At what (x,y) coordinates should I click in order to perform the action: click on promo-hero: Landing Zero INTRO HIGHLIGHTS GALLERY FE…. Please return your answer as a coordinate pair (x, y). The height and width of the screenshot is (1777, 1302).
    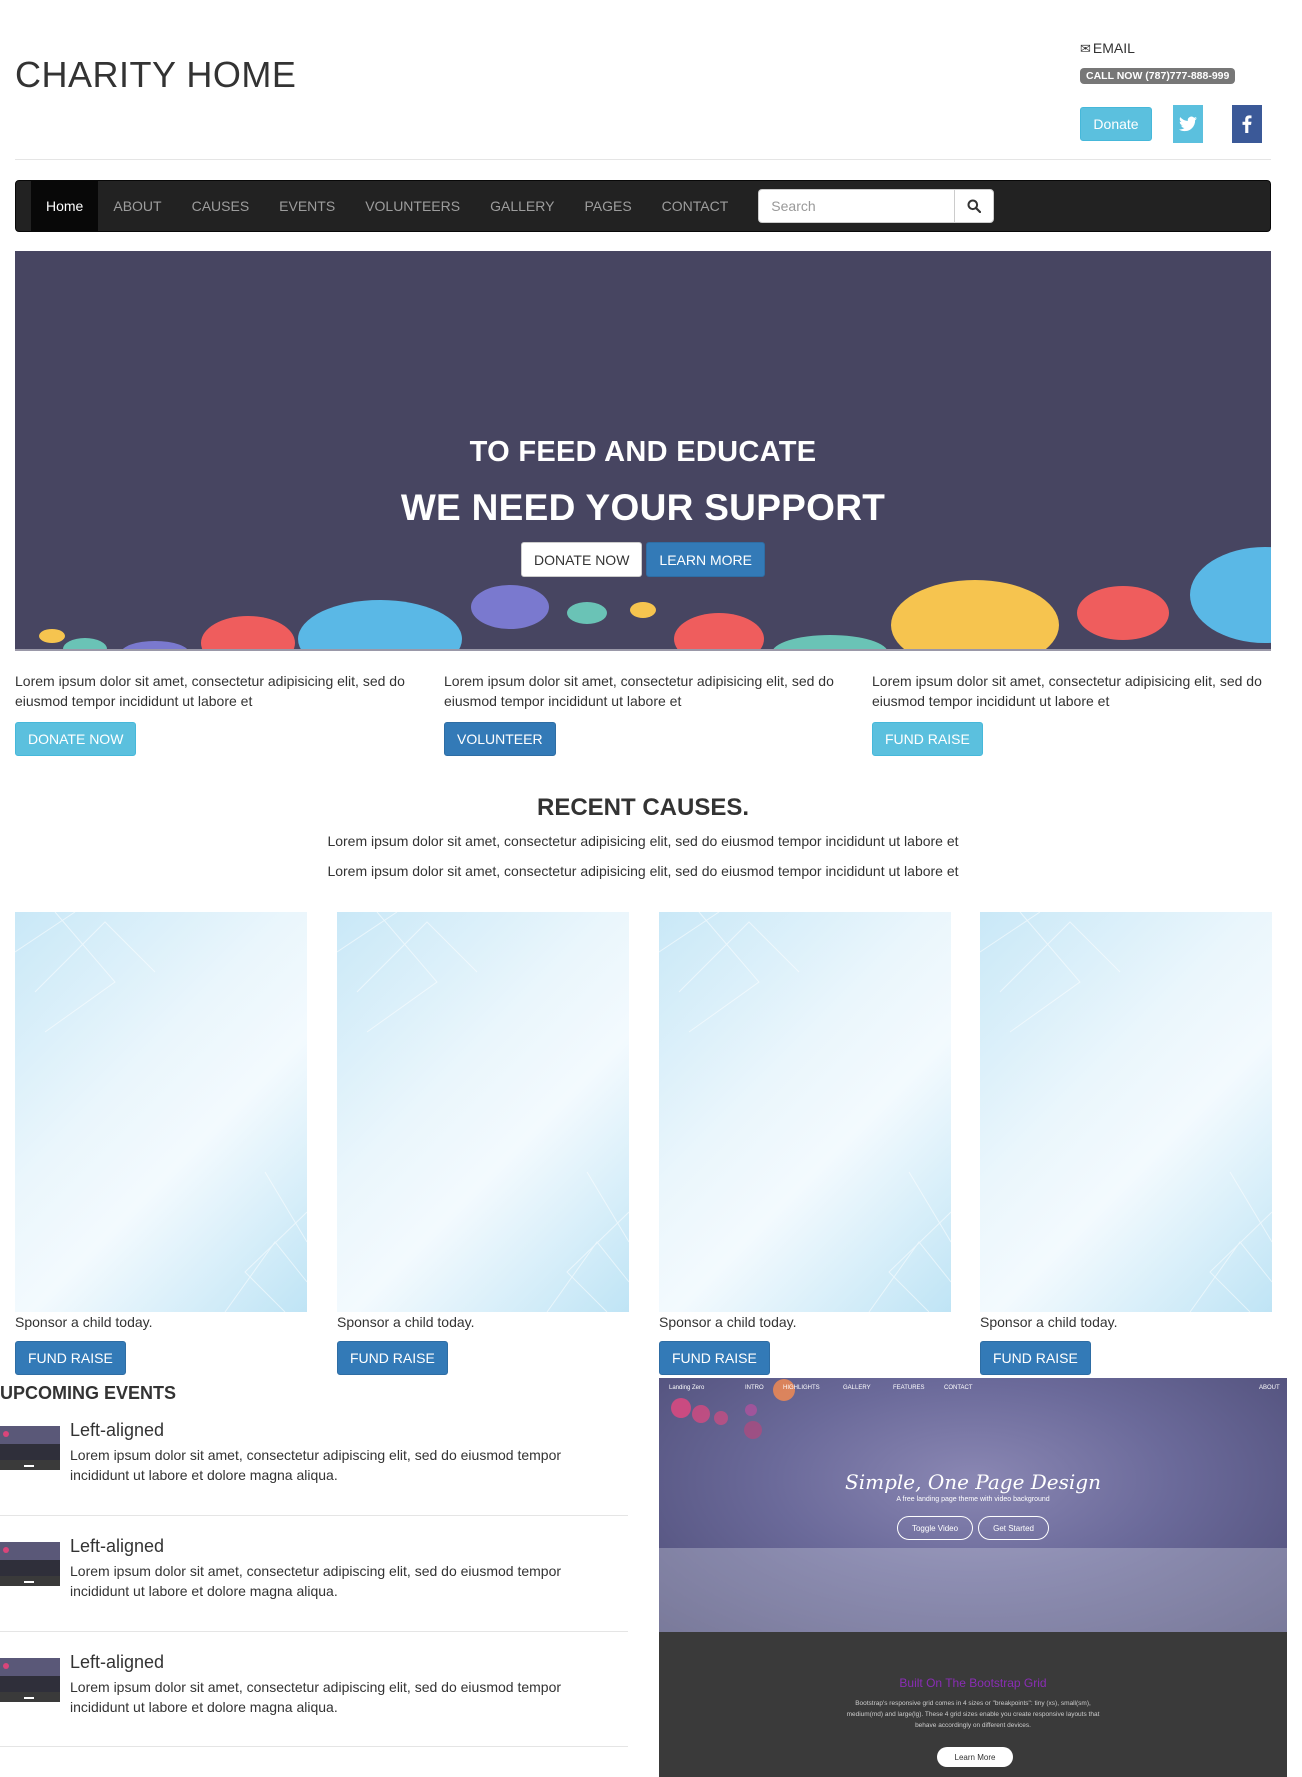
    Looking at the image, I should click on (973, 1505).